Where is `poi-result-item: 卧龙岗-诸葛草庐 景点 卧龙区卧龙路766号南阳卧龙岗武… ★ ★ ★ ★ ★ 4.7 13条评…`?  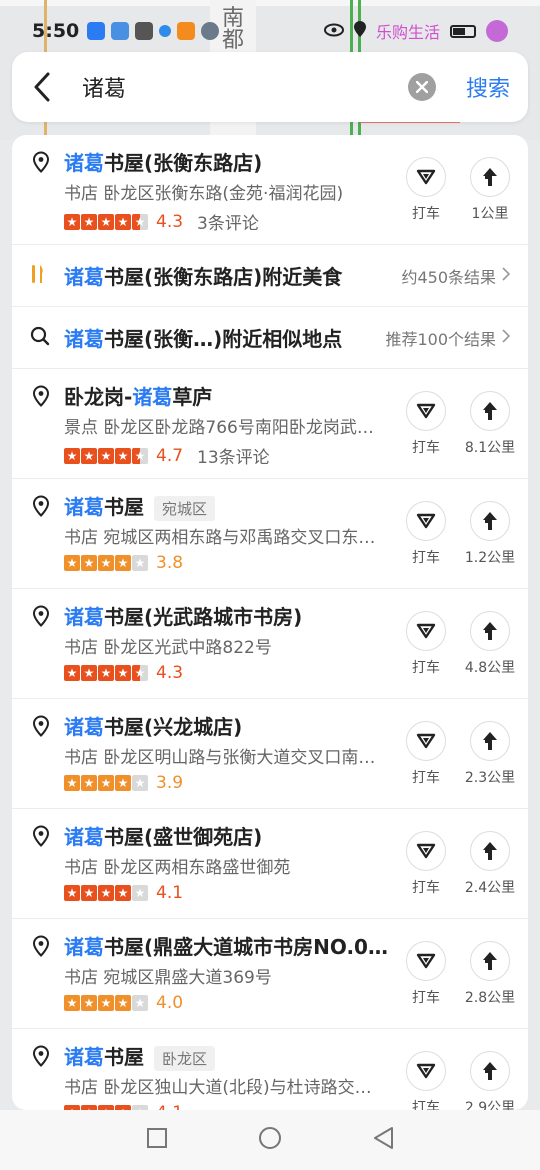 poi-result-item: 卧龙岗-诸葛草庐 景点 卧龙区卧龙路766号南阳卧龙岗武… ★ ★ ★ ★ ★ 4.7 13条评… is located at coordinates (270, 424).